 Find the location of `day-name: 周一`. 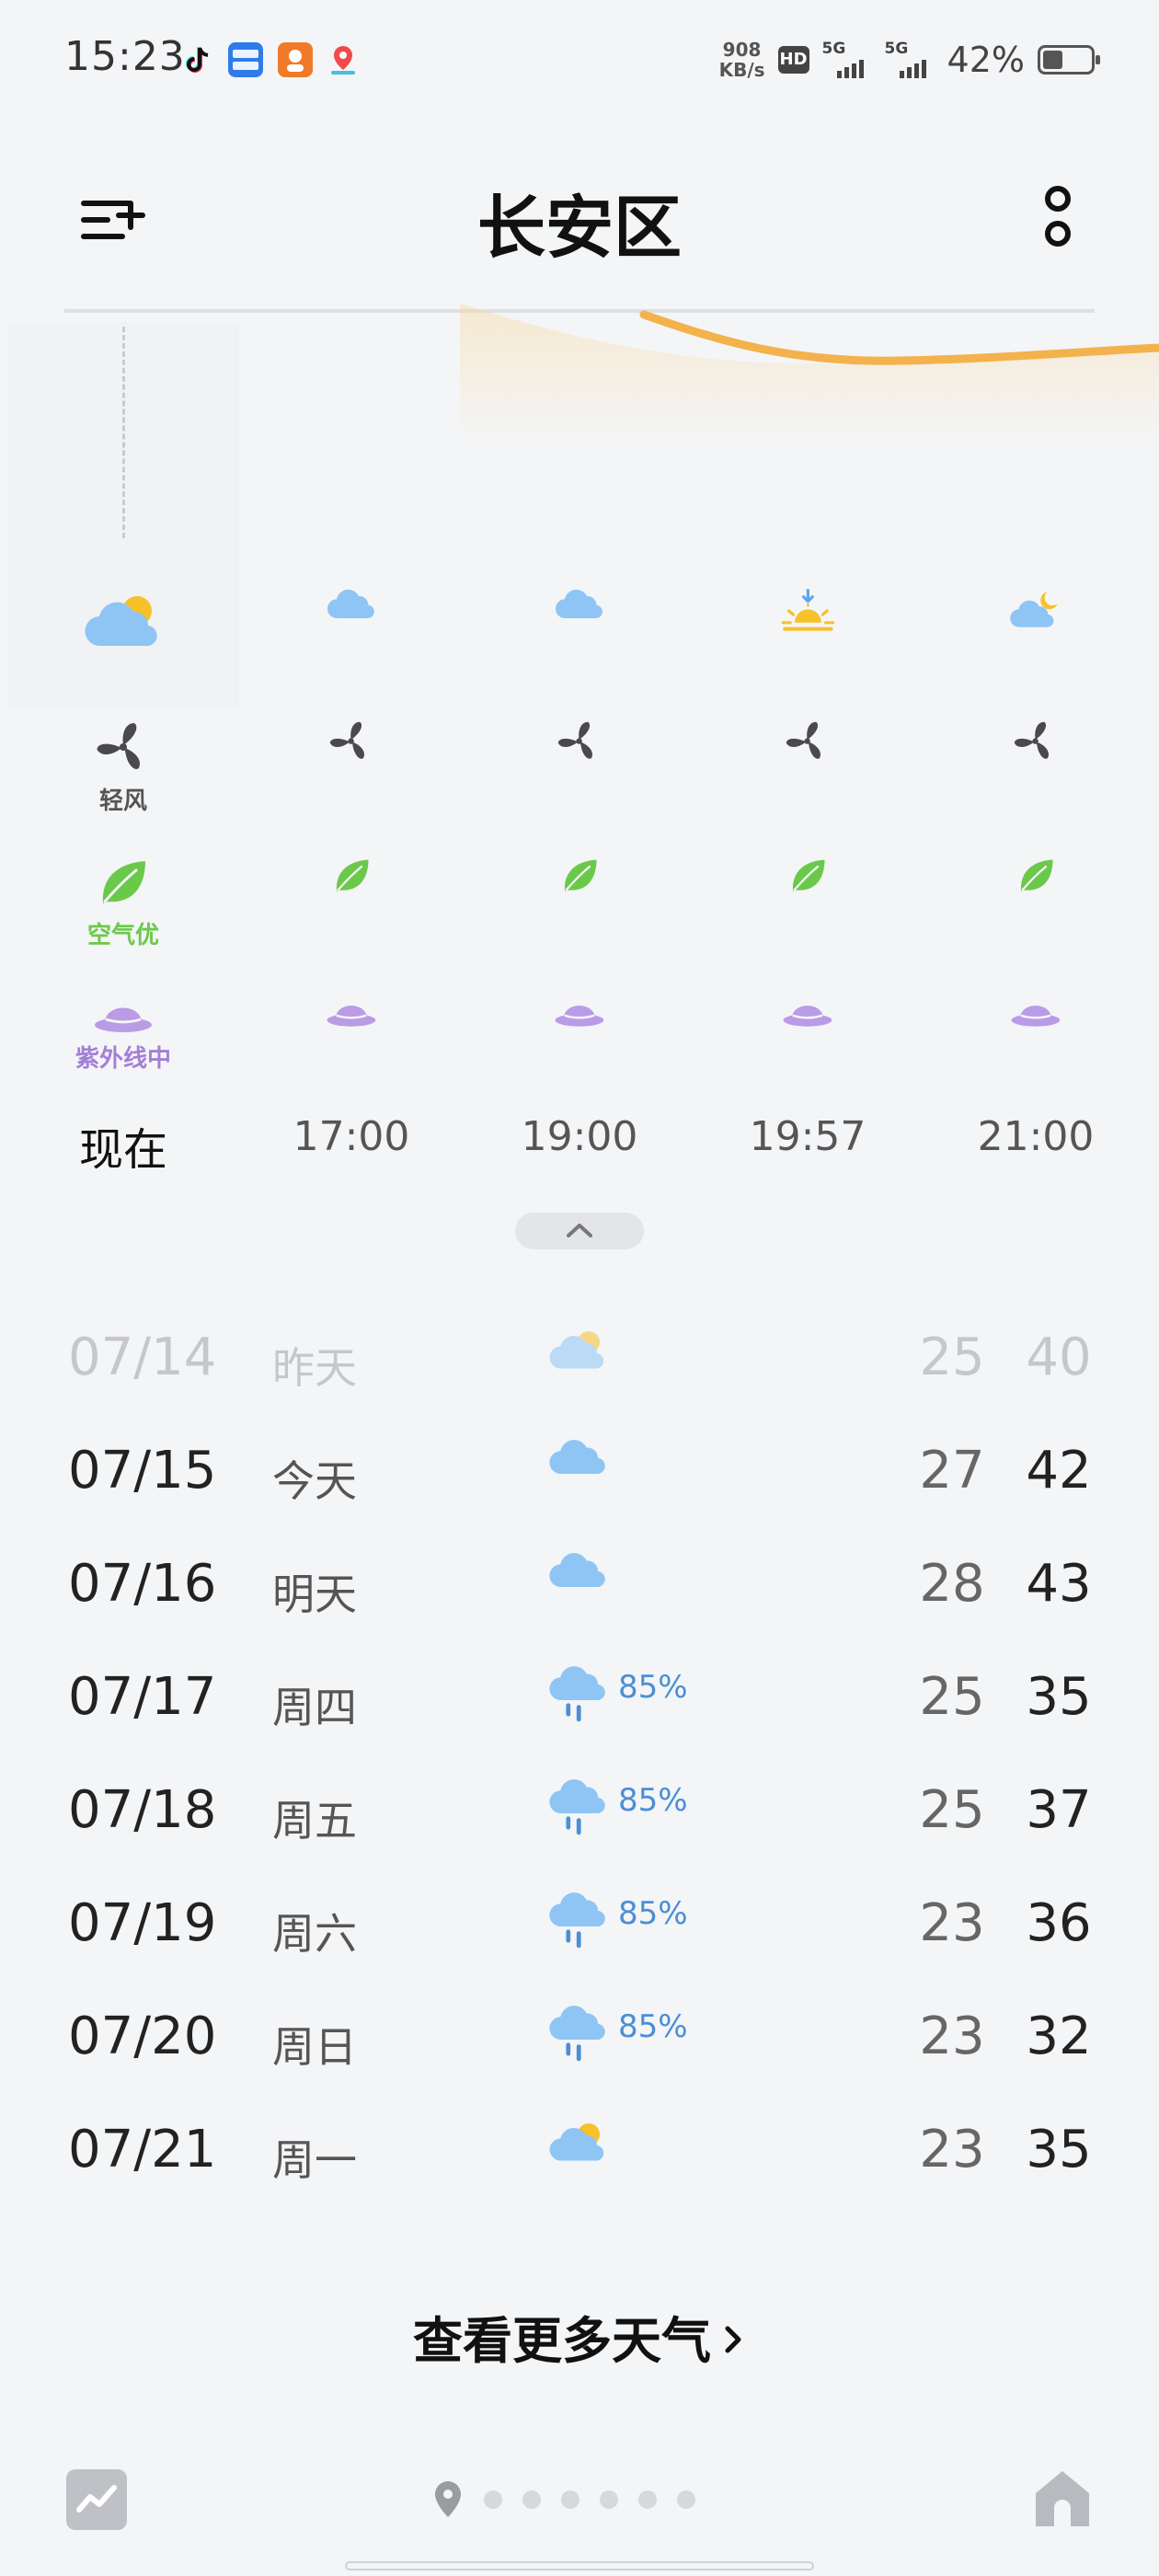

day-name: 周一 is located at coordinates (314, 2160).